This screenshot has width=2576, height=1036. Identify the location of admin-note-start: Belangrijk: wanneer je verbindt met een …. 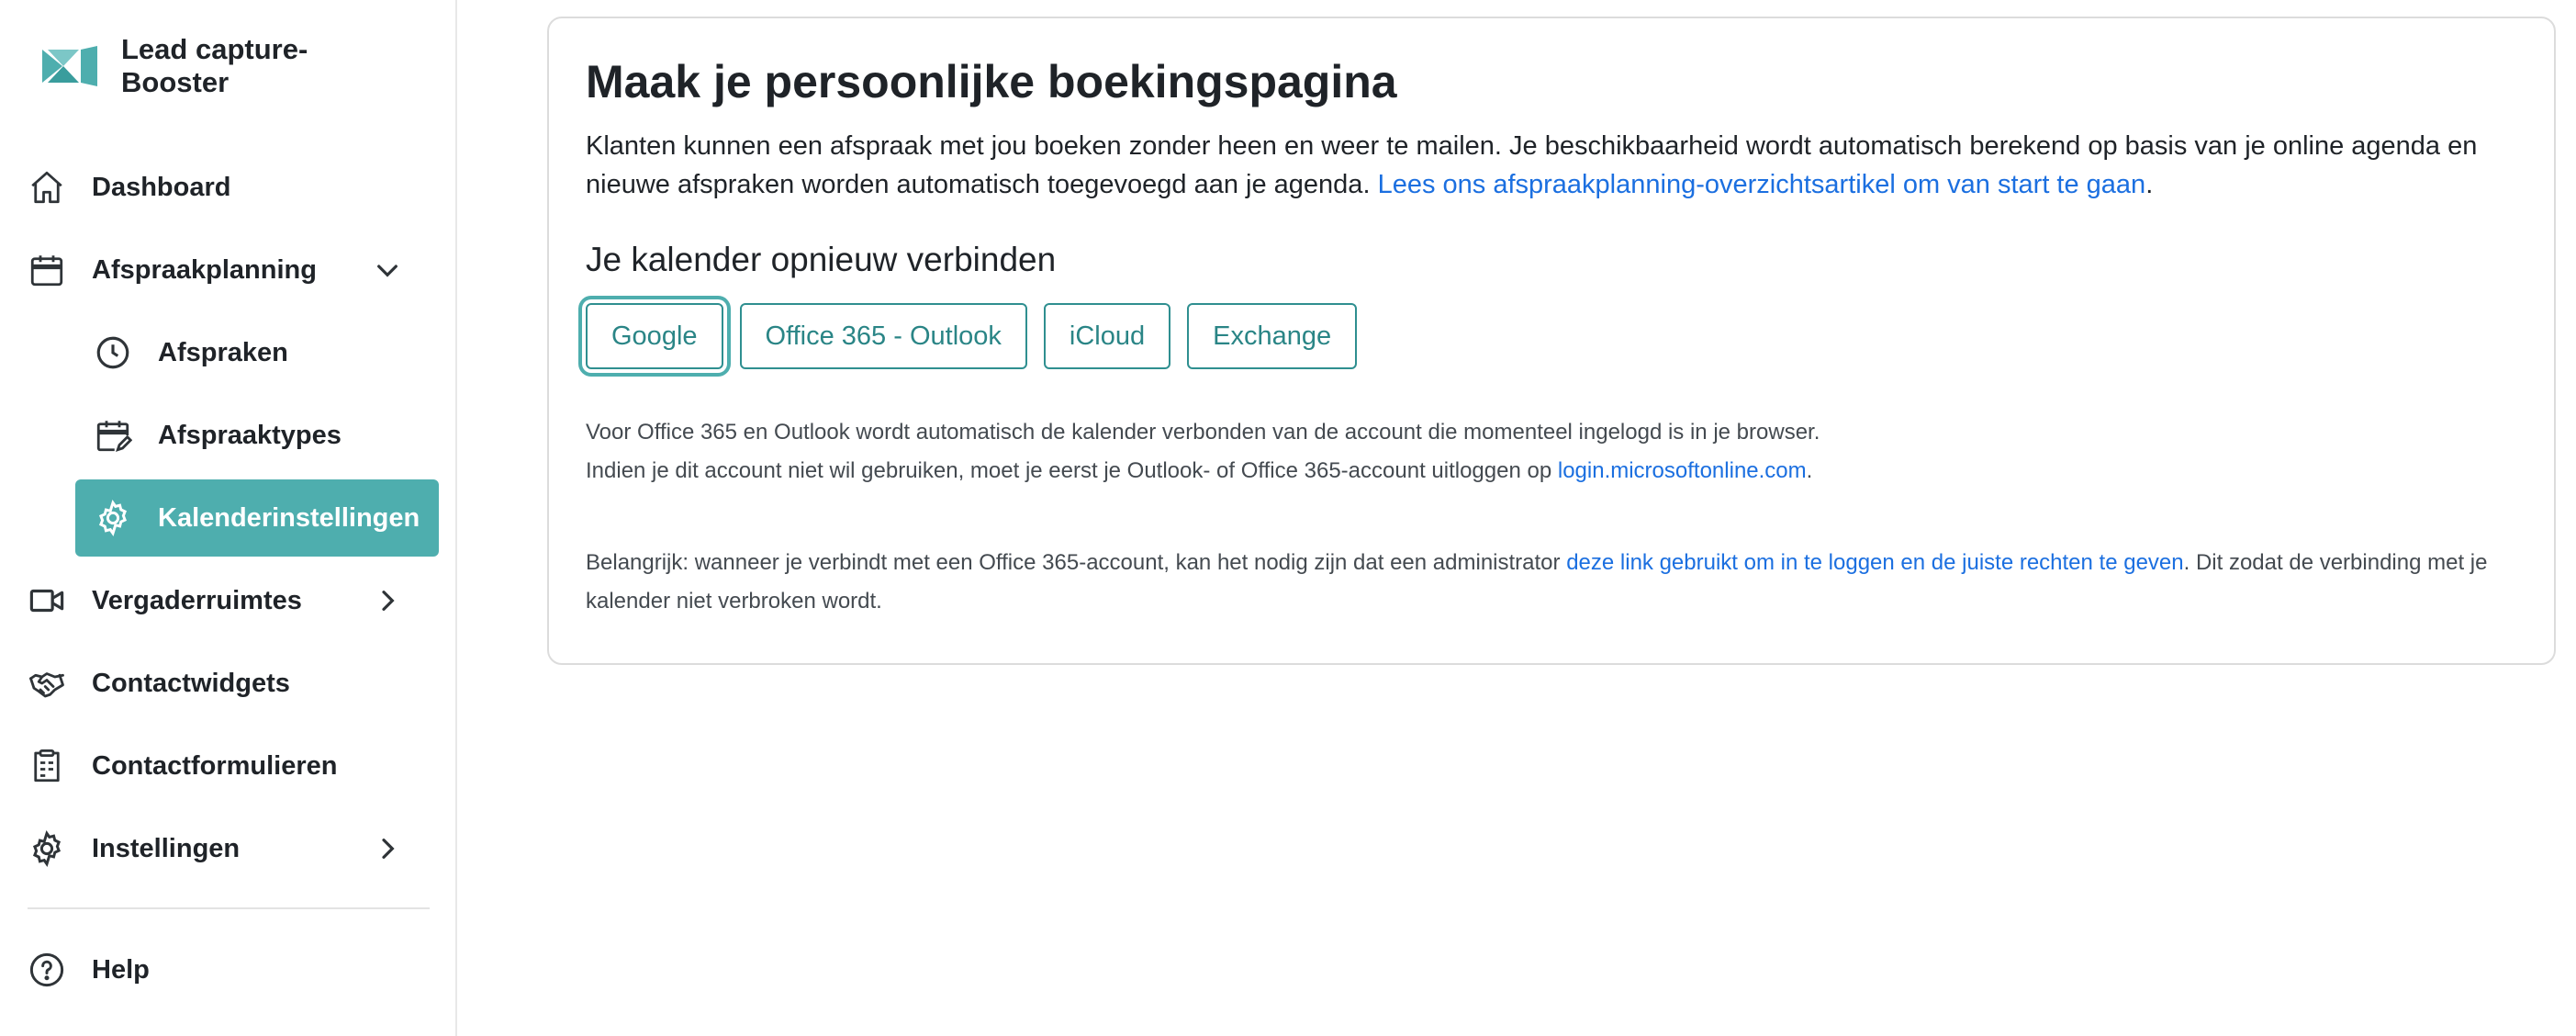
(1076, 562).